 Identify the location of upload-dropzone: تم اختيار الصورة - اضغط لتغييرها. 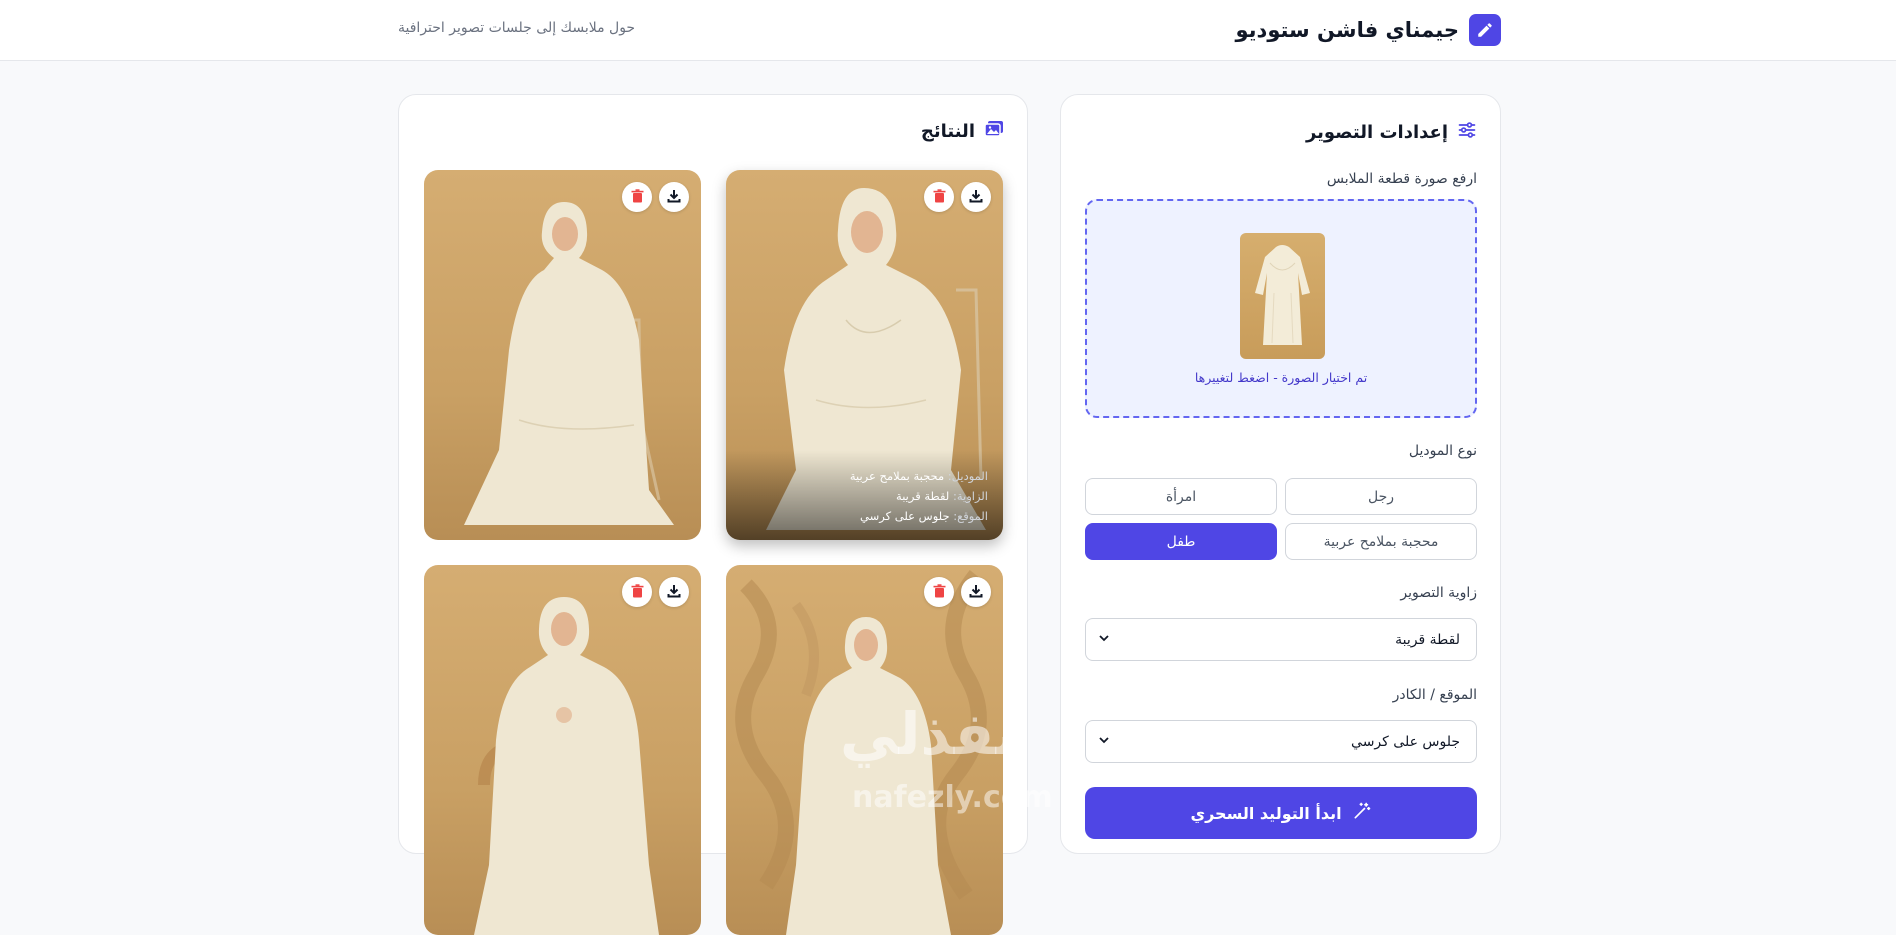
(1281, 308).